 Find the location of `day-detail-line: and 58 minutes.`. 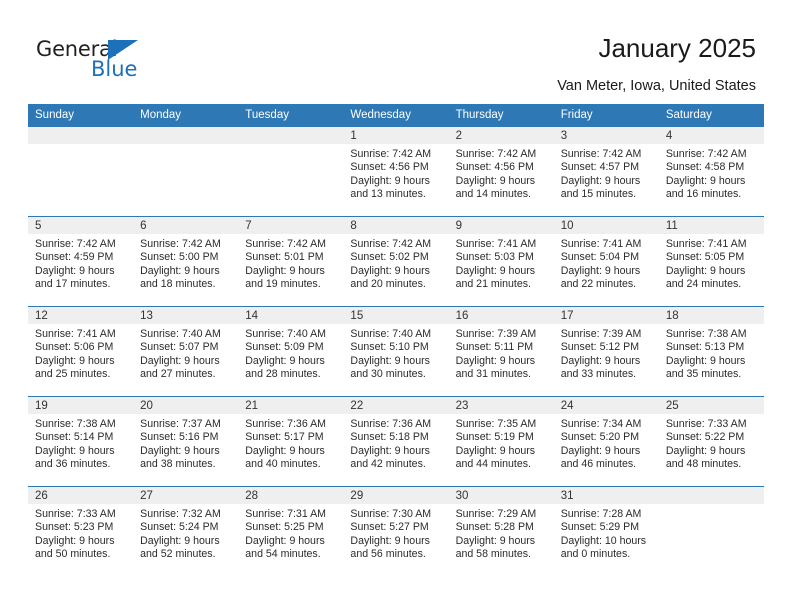

day-detail-line: and 58 minutes. is located at coordinates (493, 553).